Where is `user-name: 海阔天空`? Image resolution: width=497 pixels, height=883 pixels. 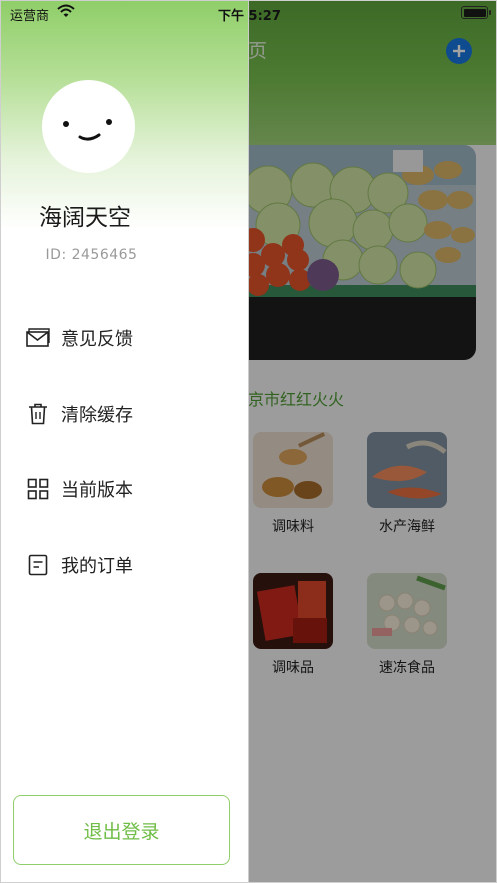
user-name: 海阔天空 is located at coordinates (85, 218).